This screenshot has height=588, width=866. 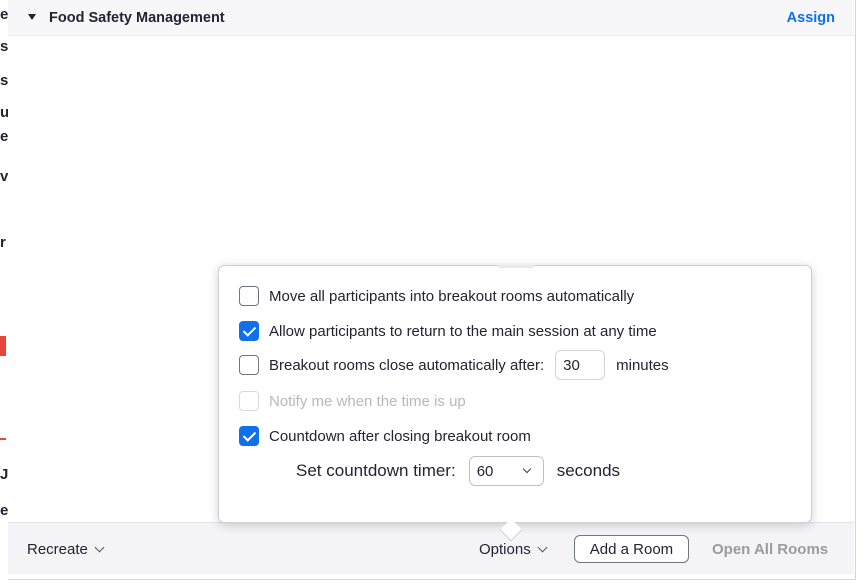 What do you see at coordinates (588, 470) in the screenshot?
I see `seconds-label: seconds` at bounding box center [588, 470].